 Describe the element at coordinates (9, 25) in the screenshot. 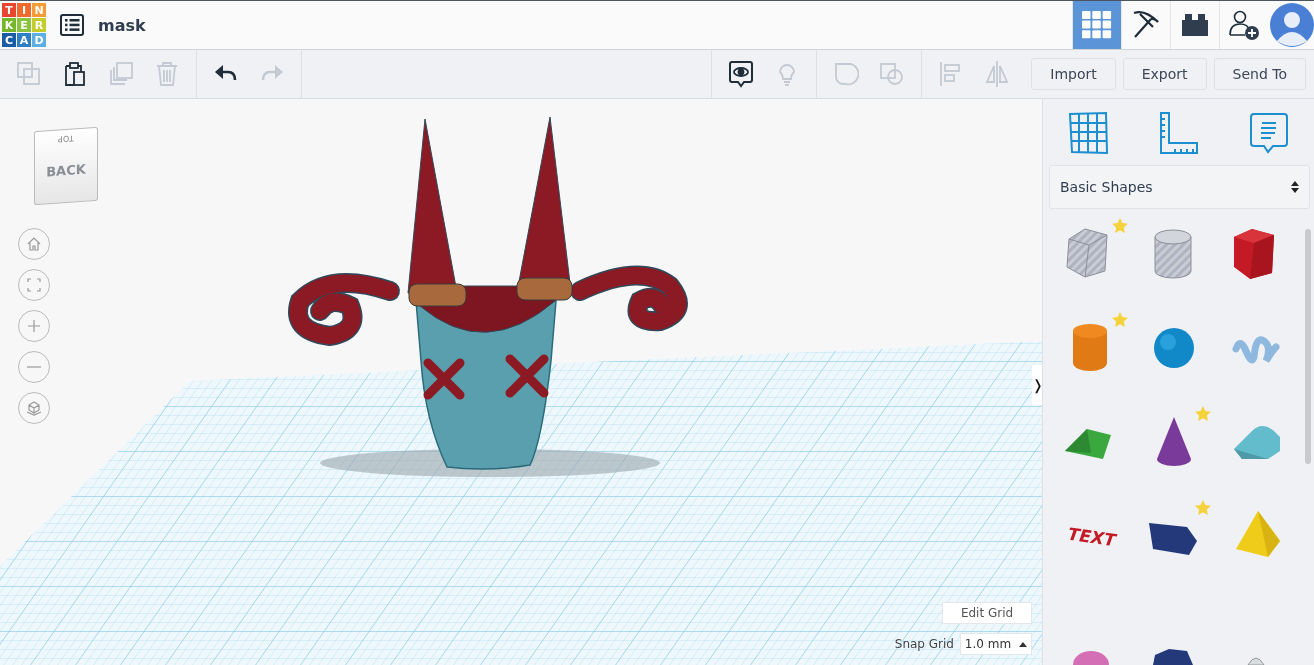

I see `logo-letter: K` at that location.